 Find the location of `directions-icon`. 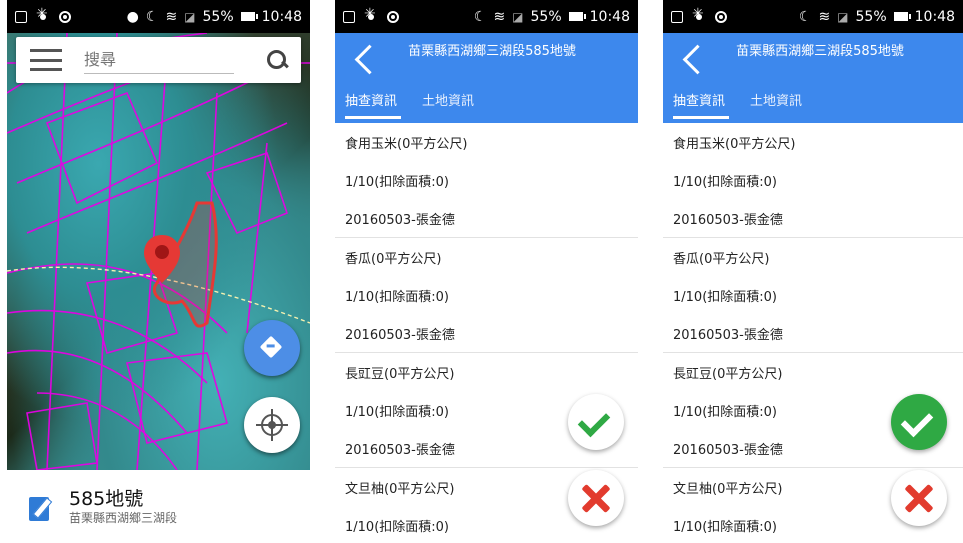

directions-icon is located at coordinates (271, 347).